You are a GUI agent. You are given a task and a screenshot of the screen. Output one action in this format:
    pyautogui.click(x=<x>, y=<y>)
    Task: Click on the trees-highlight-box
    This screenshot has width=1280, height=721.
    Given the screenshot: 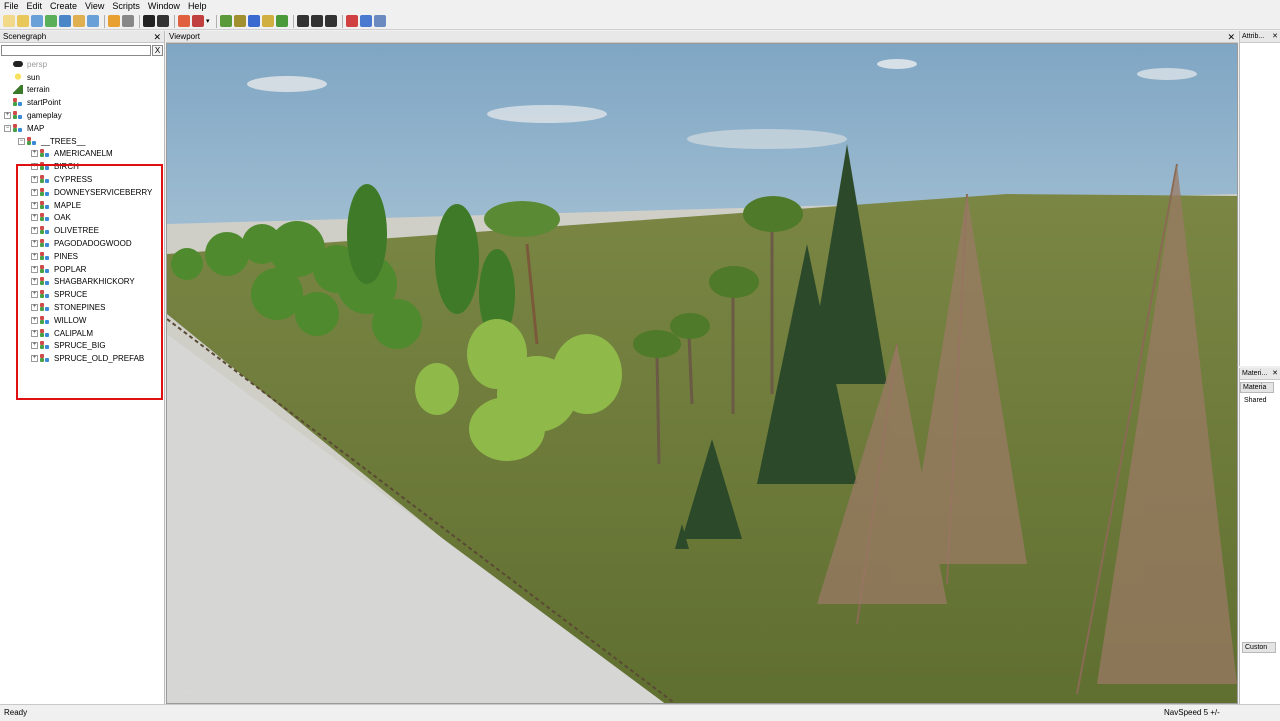 What is the action you would take?
    pyautogui.click(x=89, y=282)
    